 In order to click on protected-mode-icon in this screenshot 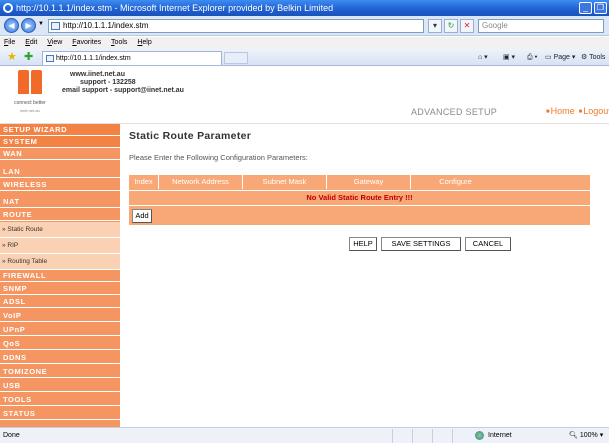, I will do `click(462, 436)`.